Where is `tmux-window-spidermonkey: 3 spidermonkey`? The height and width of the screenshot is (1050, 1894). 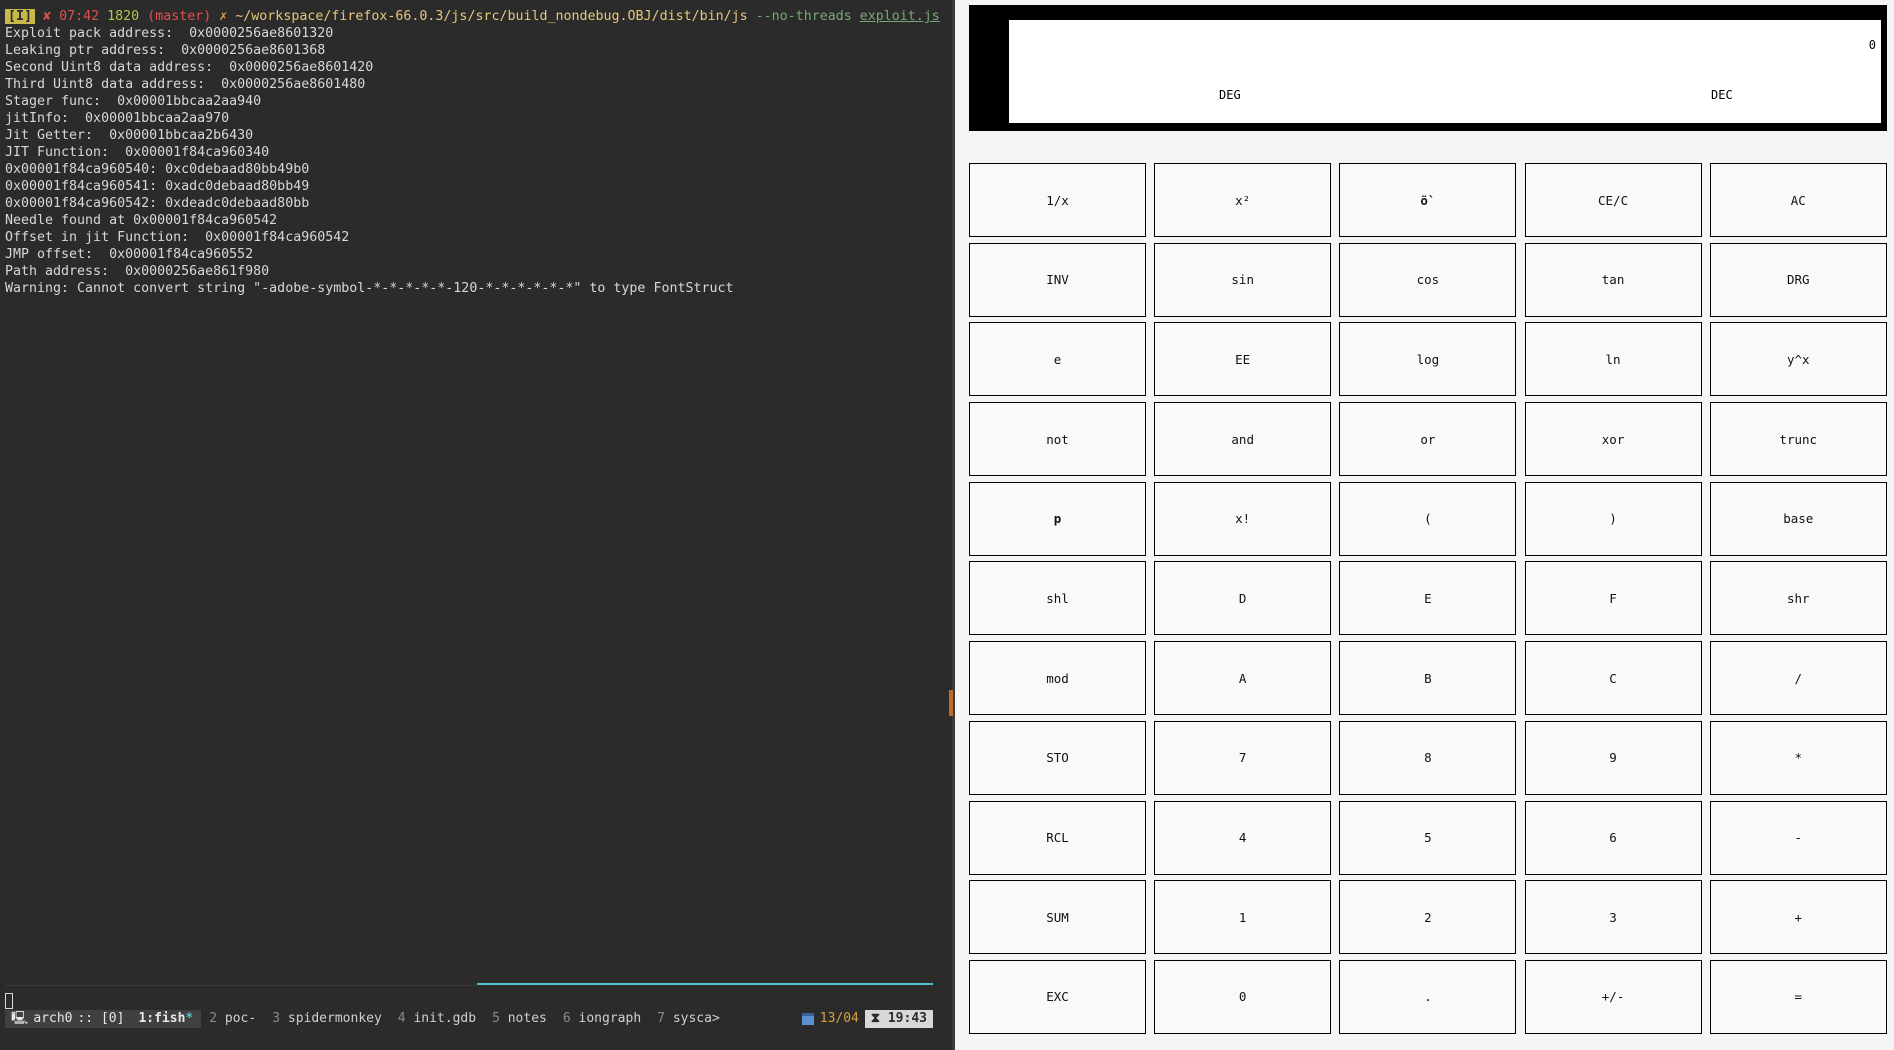 tmux-window-spidermonkey: 3 spidermonkey is located at coordinates (327, 1019).